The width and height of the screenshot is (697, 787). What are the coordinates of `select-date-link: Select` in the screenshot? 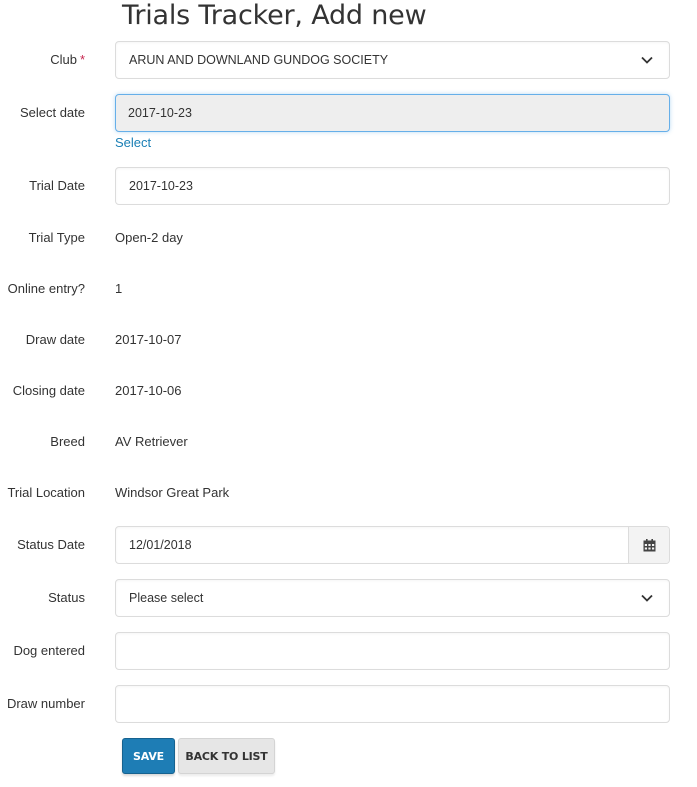 It's located at (133, 142).